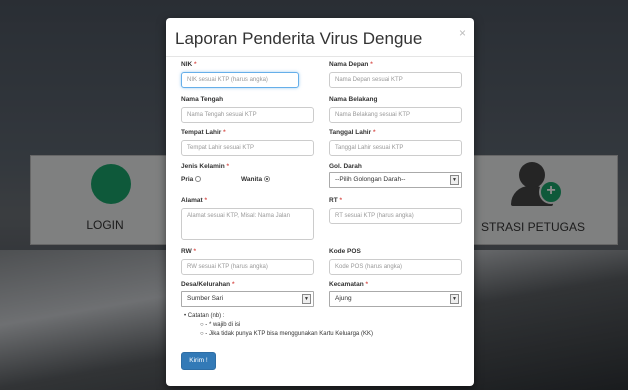 The width and height of the screenshot is (628, 390). Describe the element at coordinates (395, 267) in the screenshot. I see `kode-pos-input: Kode POS (harus angka)` at that location.